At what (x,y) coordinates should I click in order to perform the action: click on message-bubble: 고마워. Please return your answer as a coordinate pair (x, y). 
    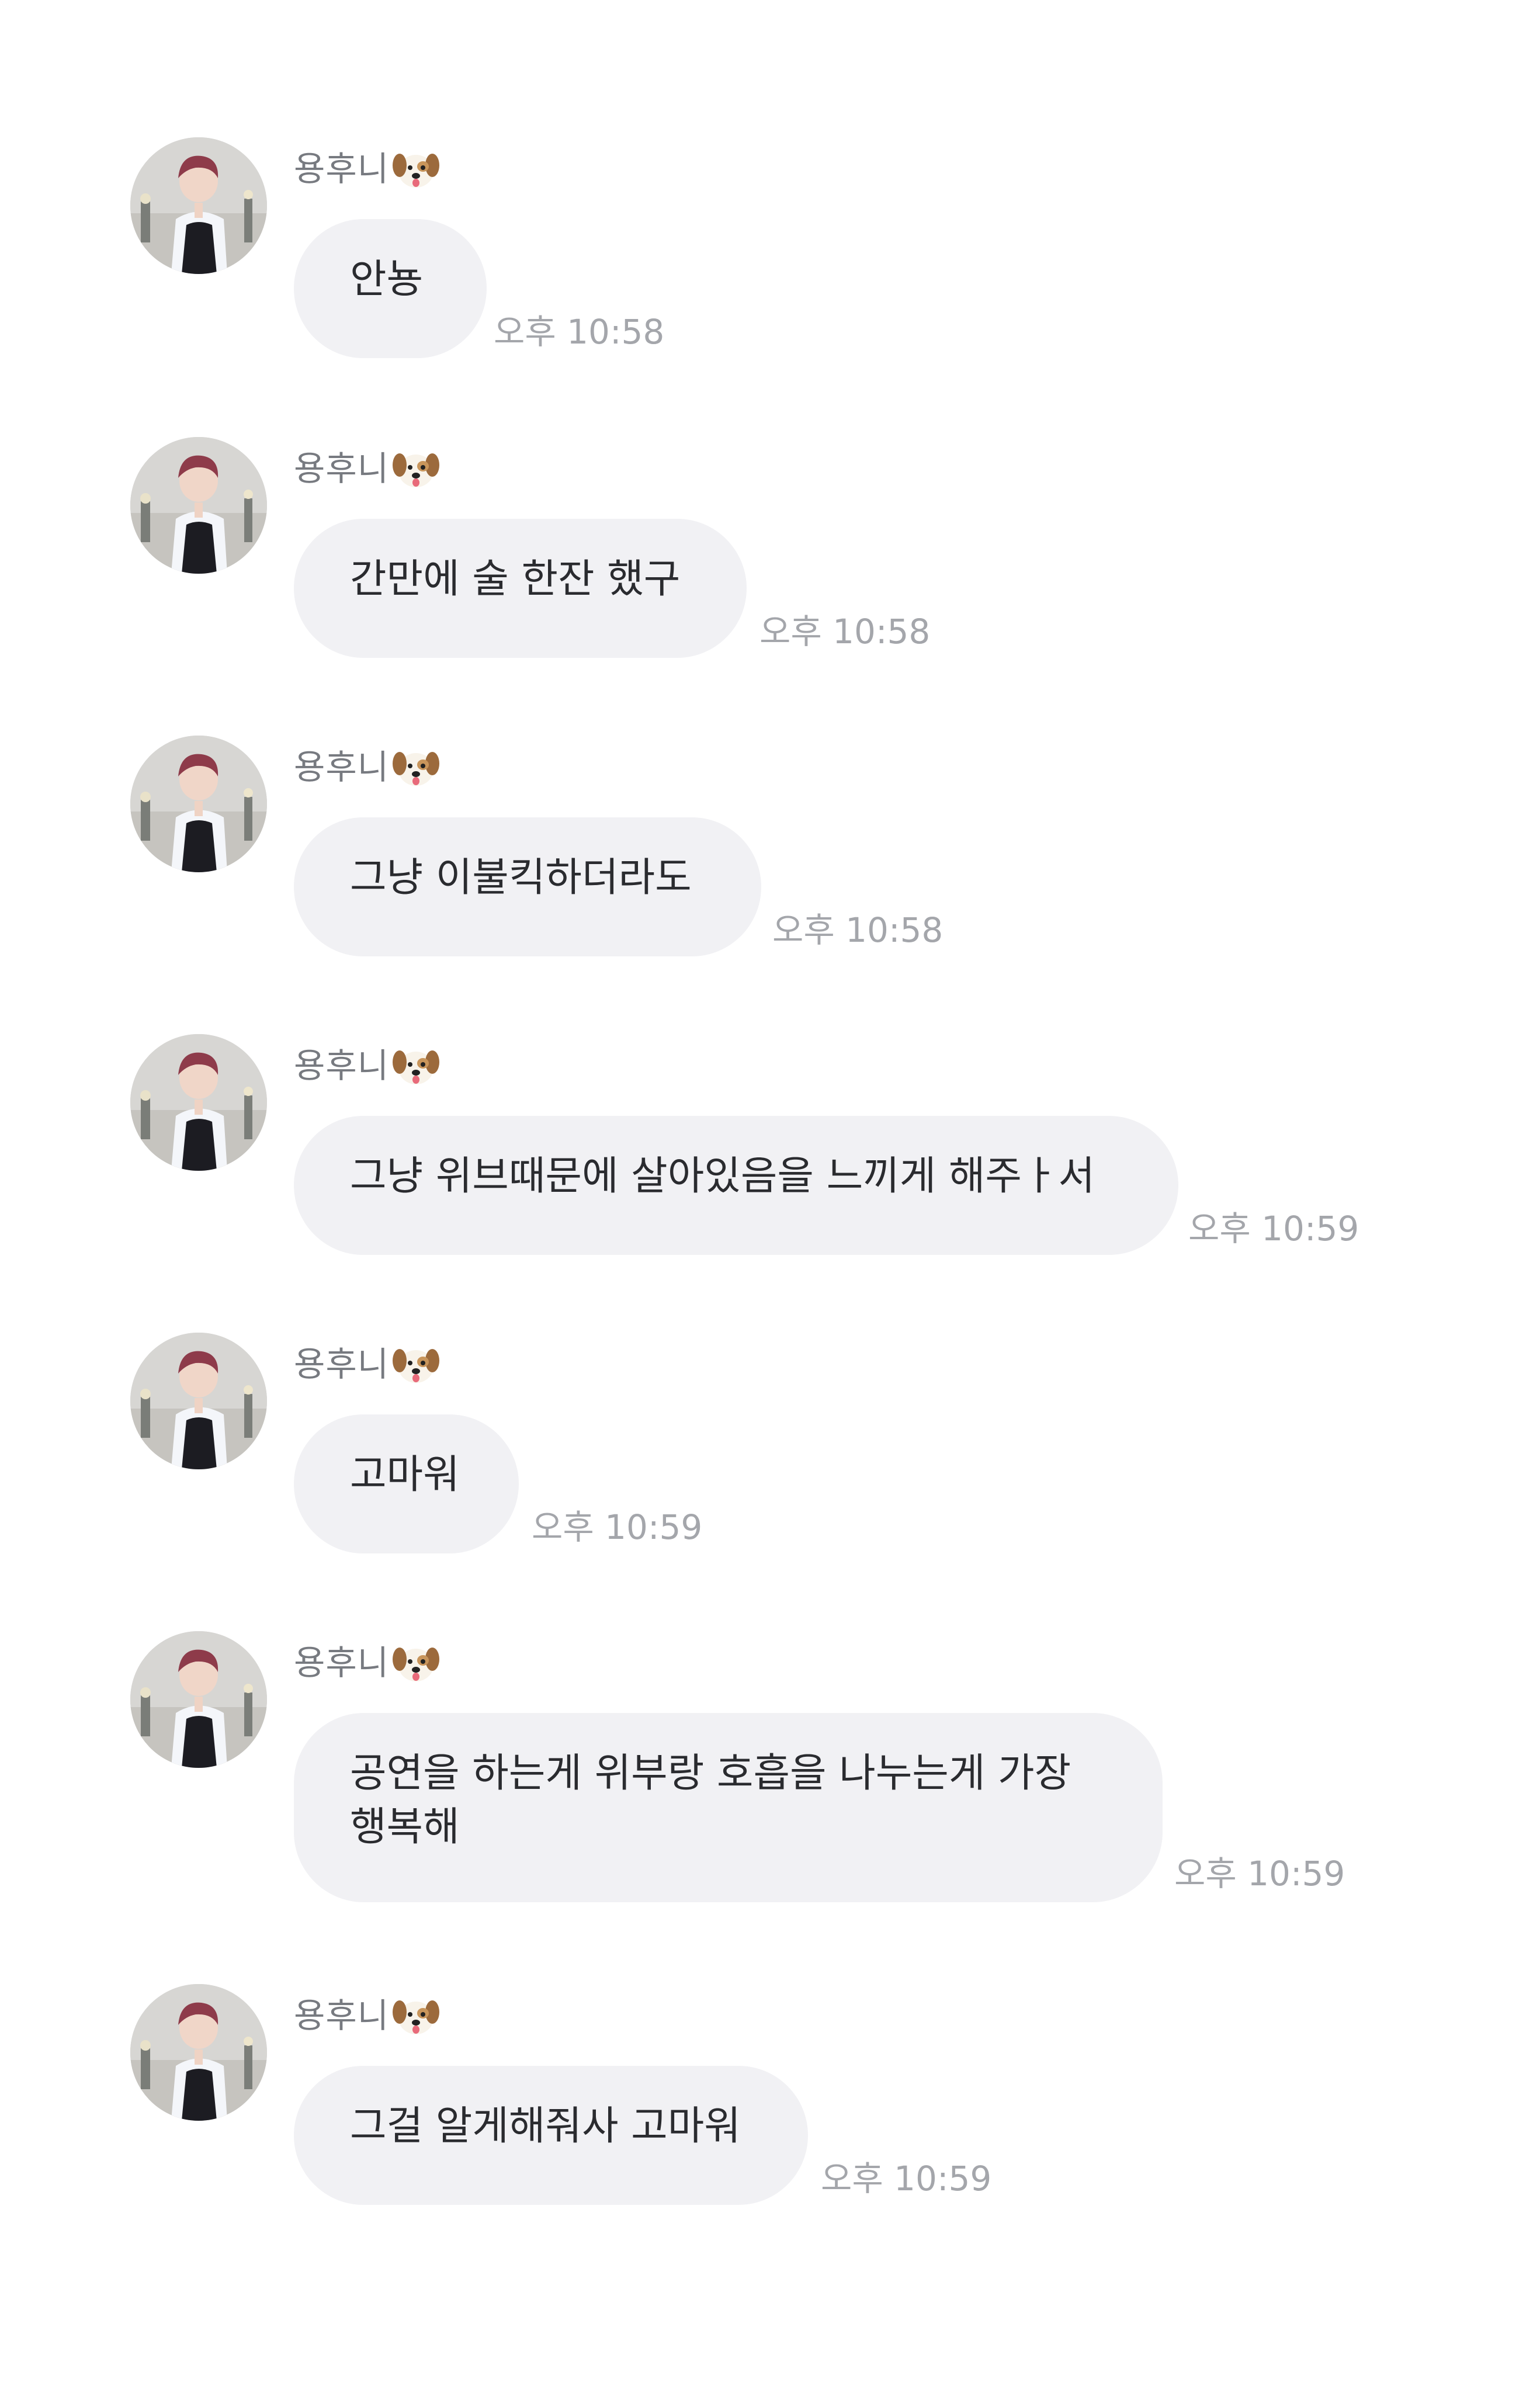
    Looking at the image, I should click on (406, 1483).